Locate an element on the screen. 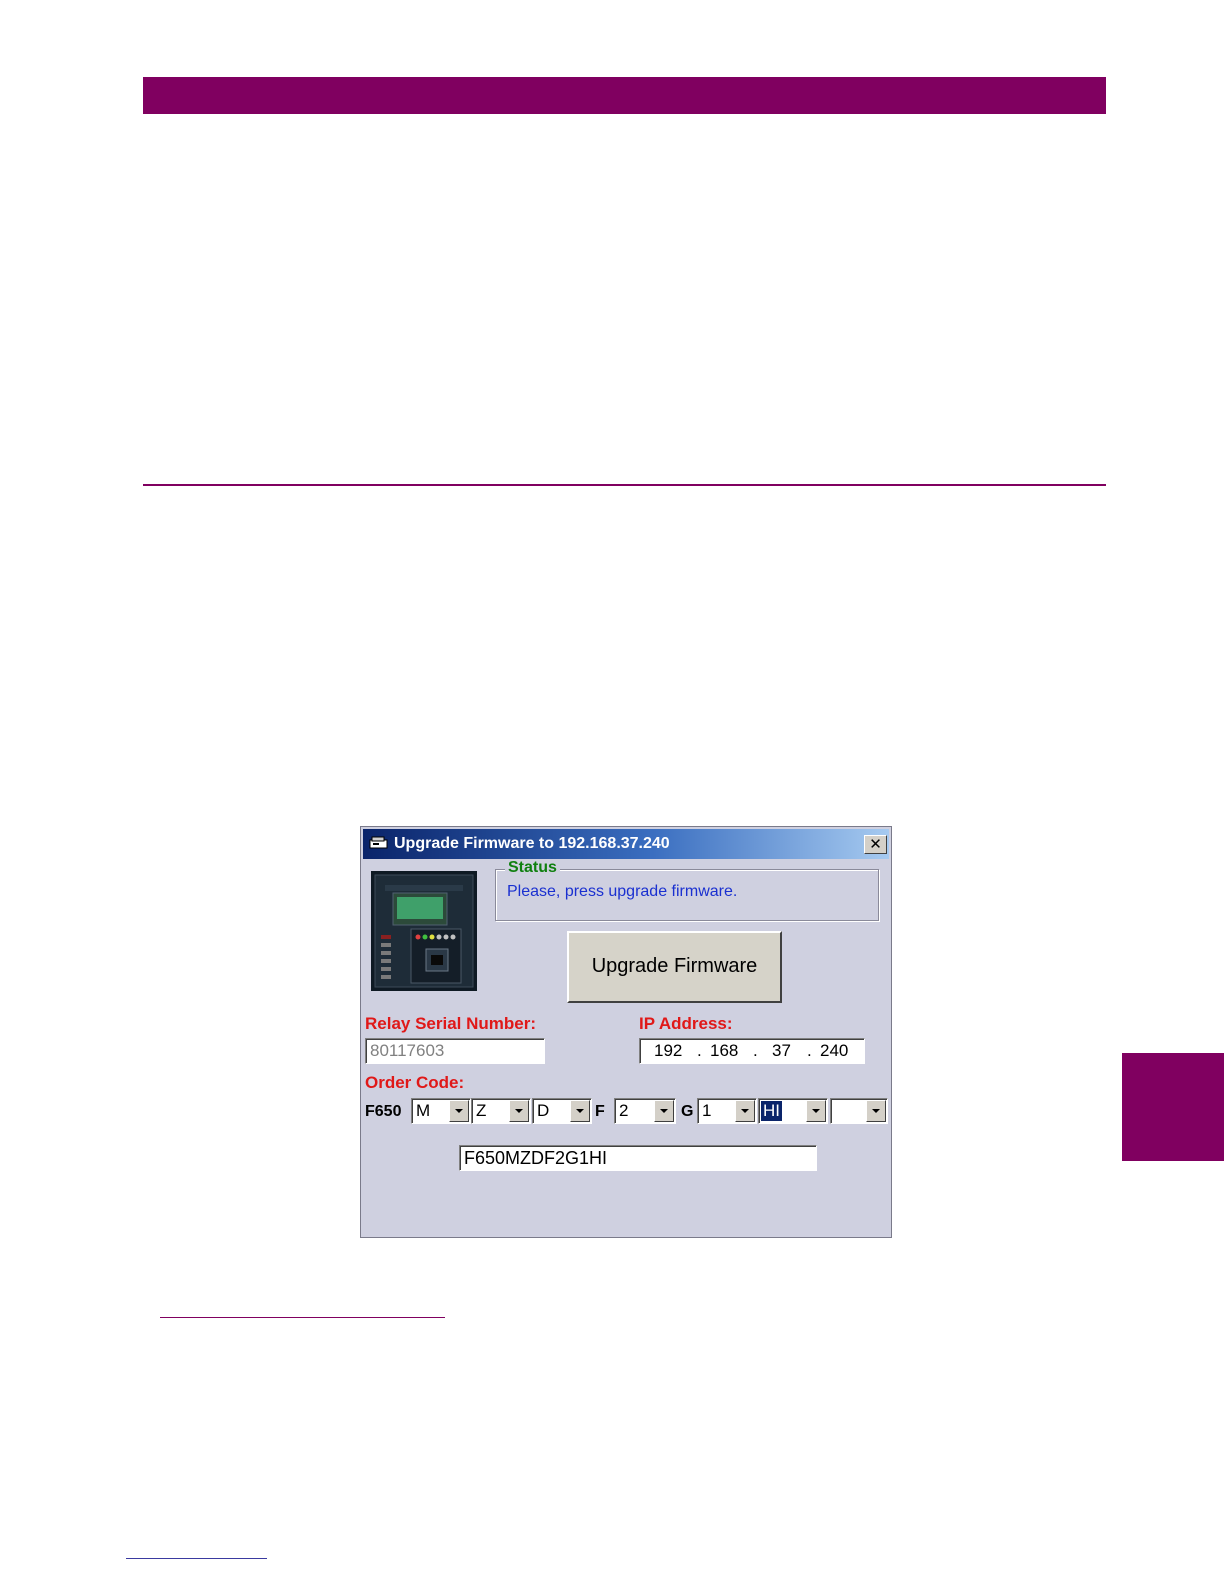 This screenshot has height=1584, width=1224. serial-number-field: 80117603 is located at coordinates (455, 1051).